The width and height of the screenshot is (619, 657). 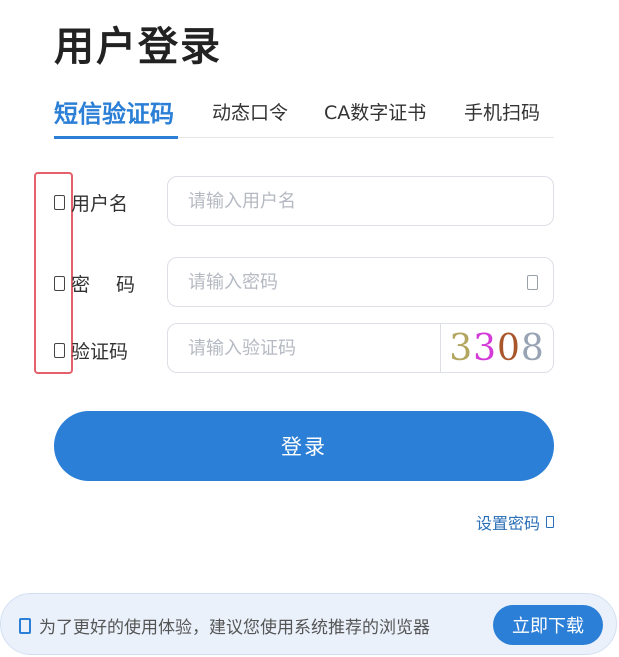 What do you see at coordinates (100, 352) in the screenshot?
I see `captcha-label: 验证码` at bounding box center [100, 352].